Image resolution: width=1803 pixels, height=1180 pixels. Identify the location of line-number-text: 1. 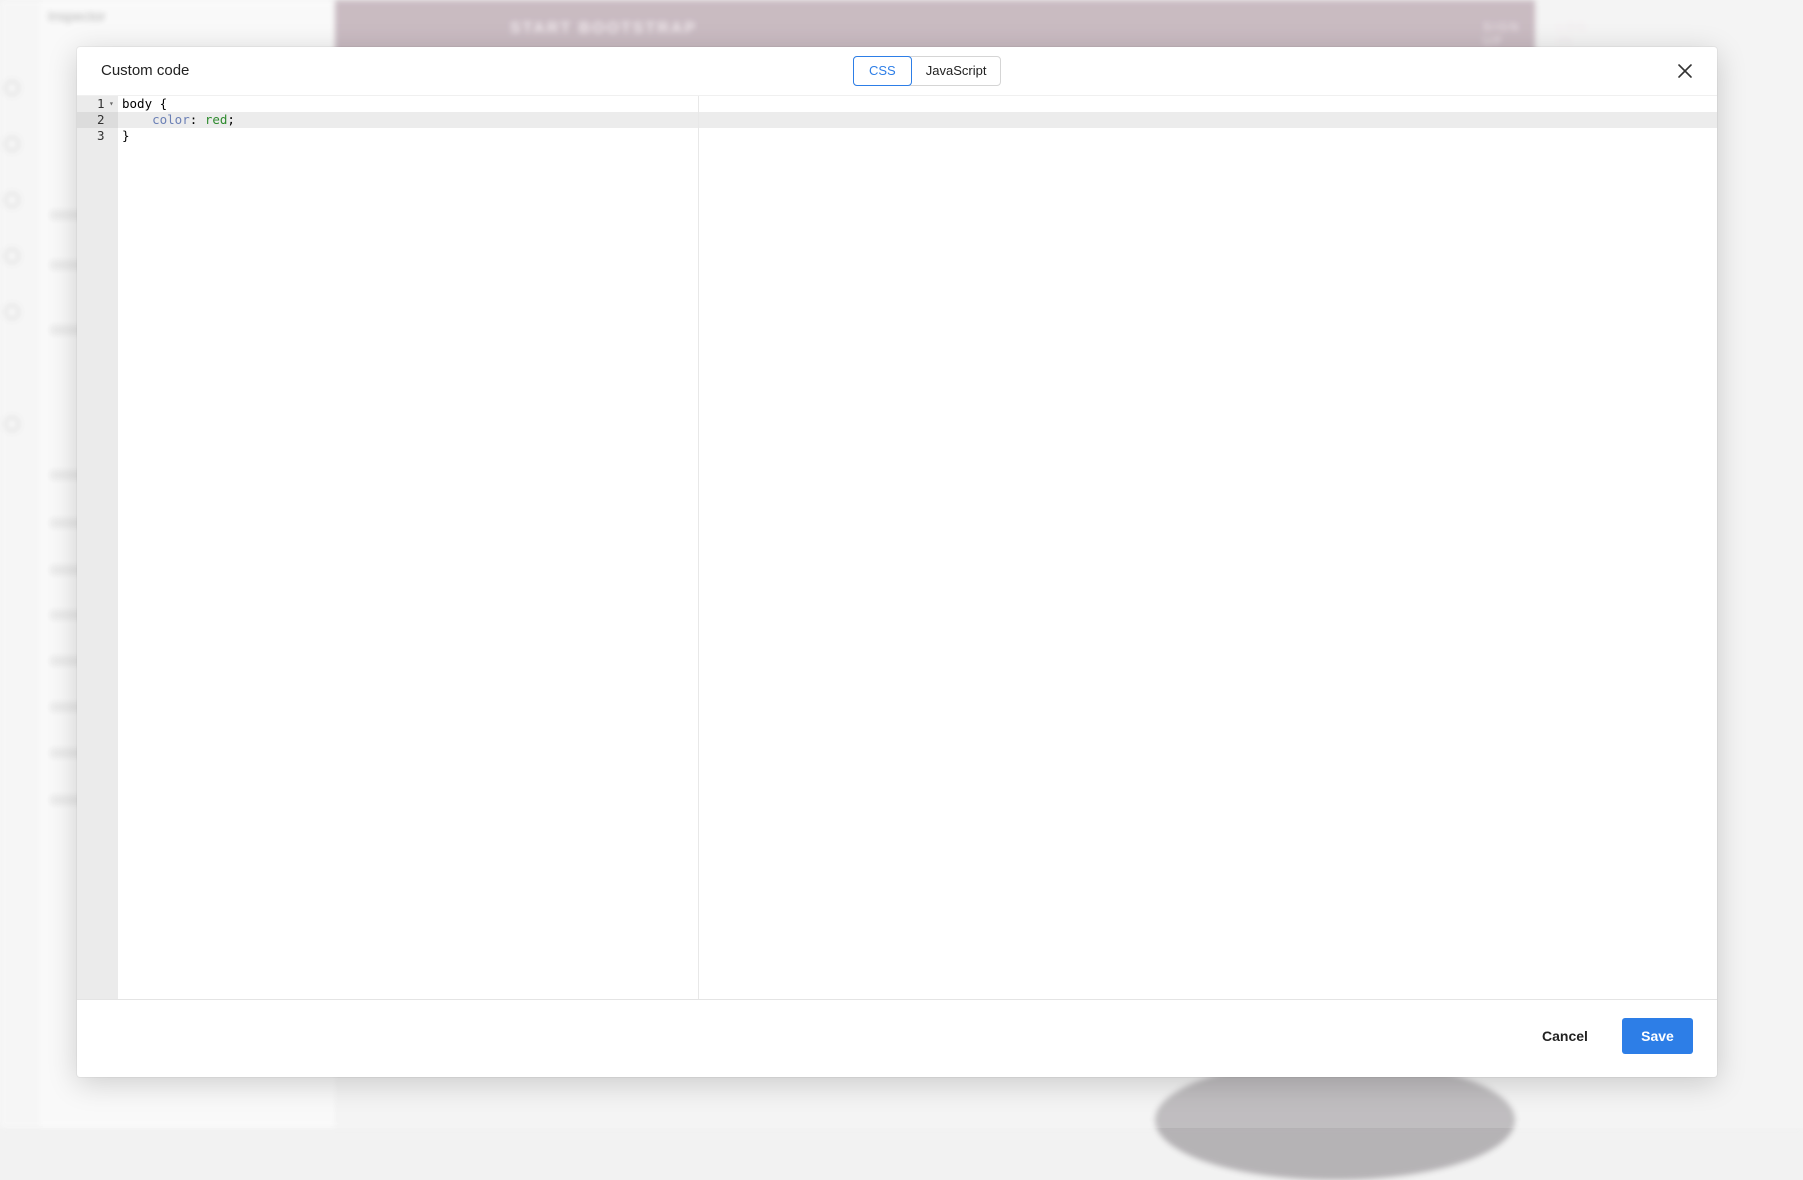
(101, 103).